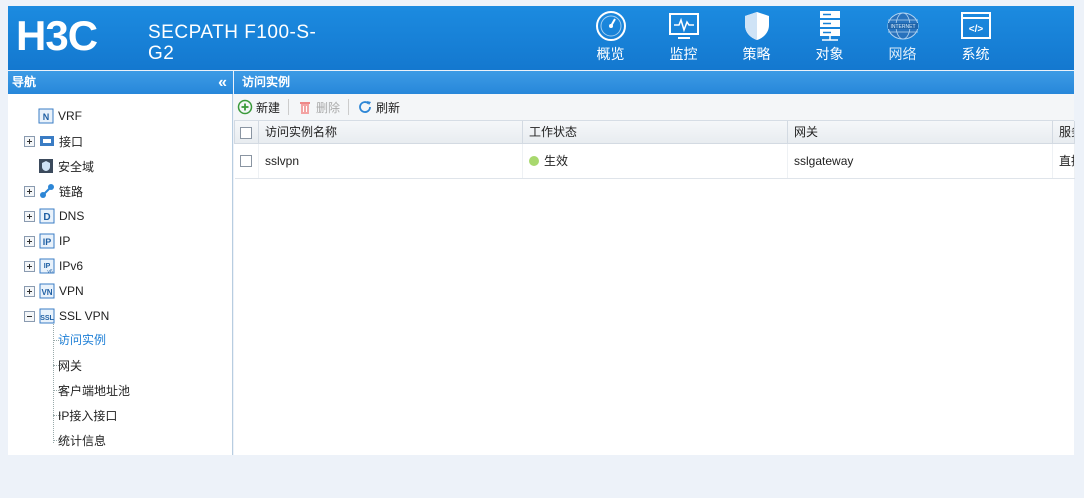  I want to click on nav-monitor: 监控, so click(683, 38).